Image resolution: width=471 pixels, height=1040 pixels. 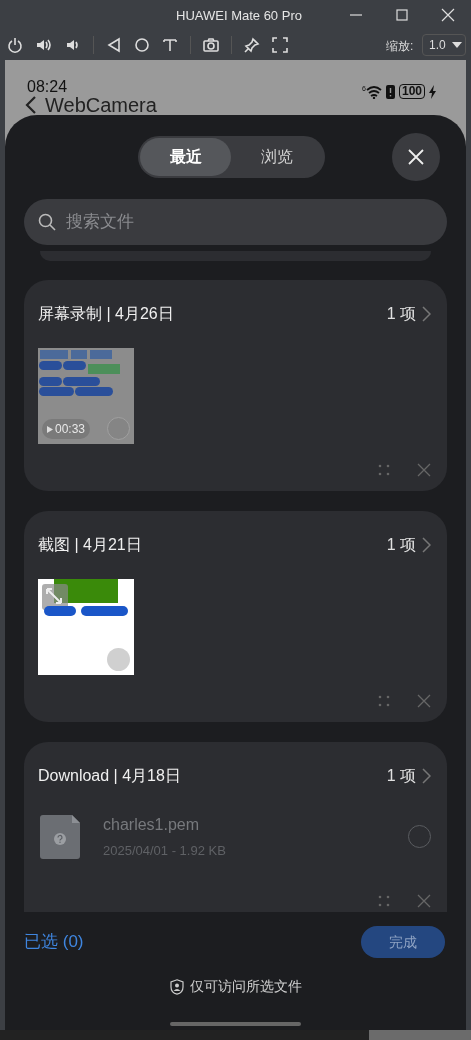 What do you see at coordinates (73, 45) in the screenshot?
I see `volume-down-icon` at bounding box center [73, 45].